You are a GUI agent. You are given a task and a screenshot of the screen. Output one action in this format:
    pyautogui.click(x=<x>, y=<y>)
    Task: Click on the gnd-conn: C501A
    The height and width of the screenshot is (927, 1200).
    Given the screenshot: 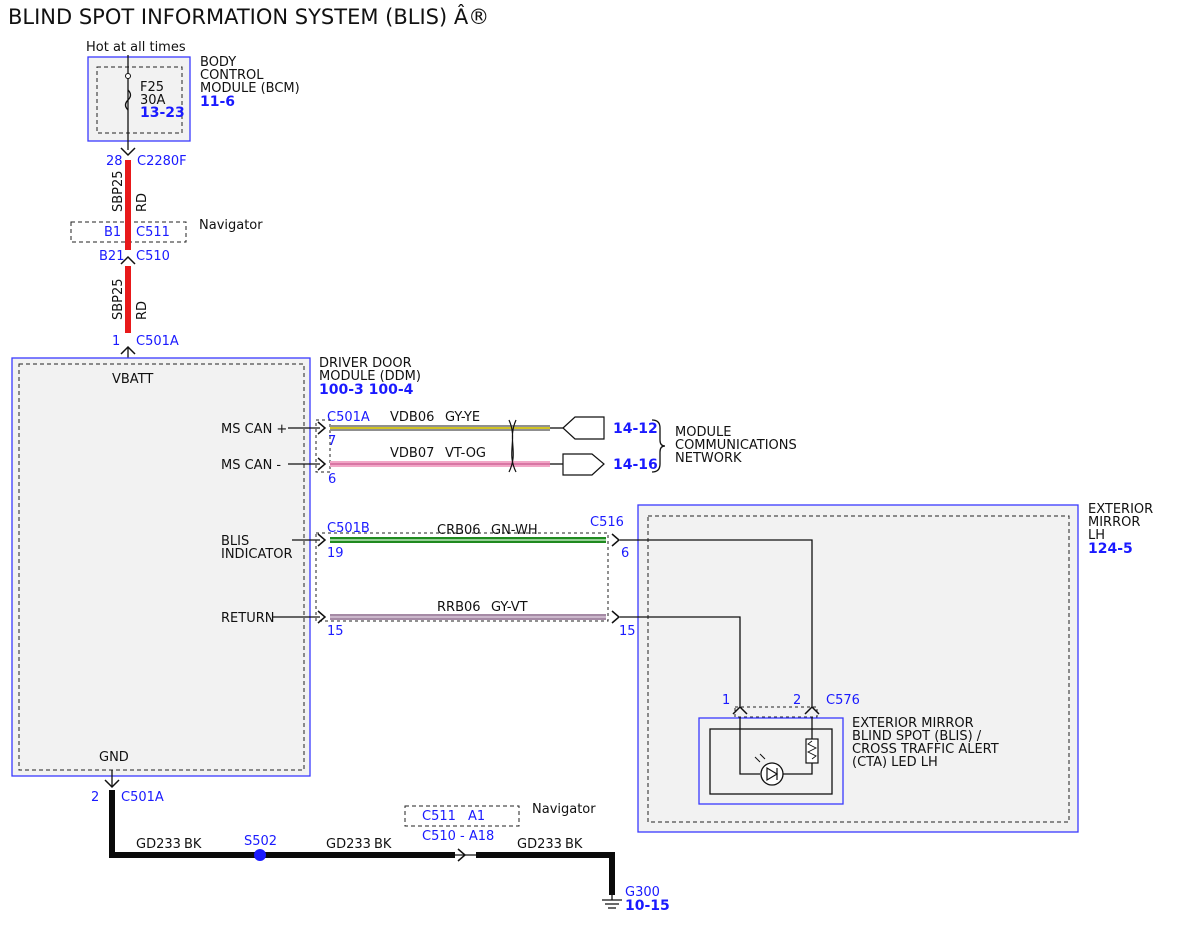 What is the action you would take?
    pyautogui.click(x=142, y=797)
    